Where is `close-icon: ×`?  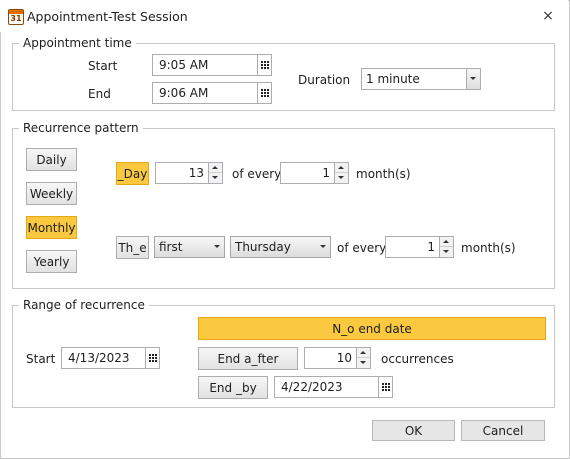
close-icon: × is located at coordinates (548, 16).